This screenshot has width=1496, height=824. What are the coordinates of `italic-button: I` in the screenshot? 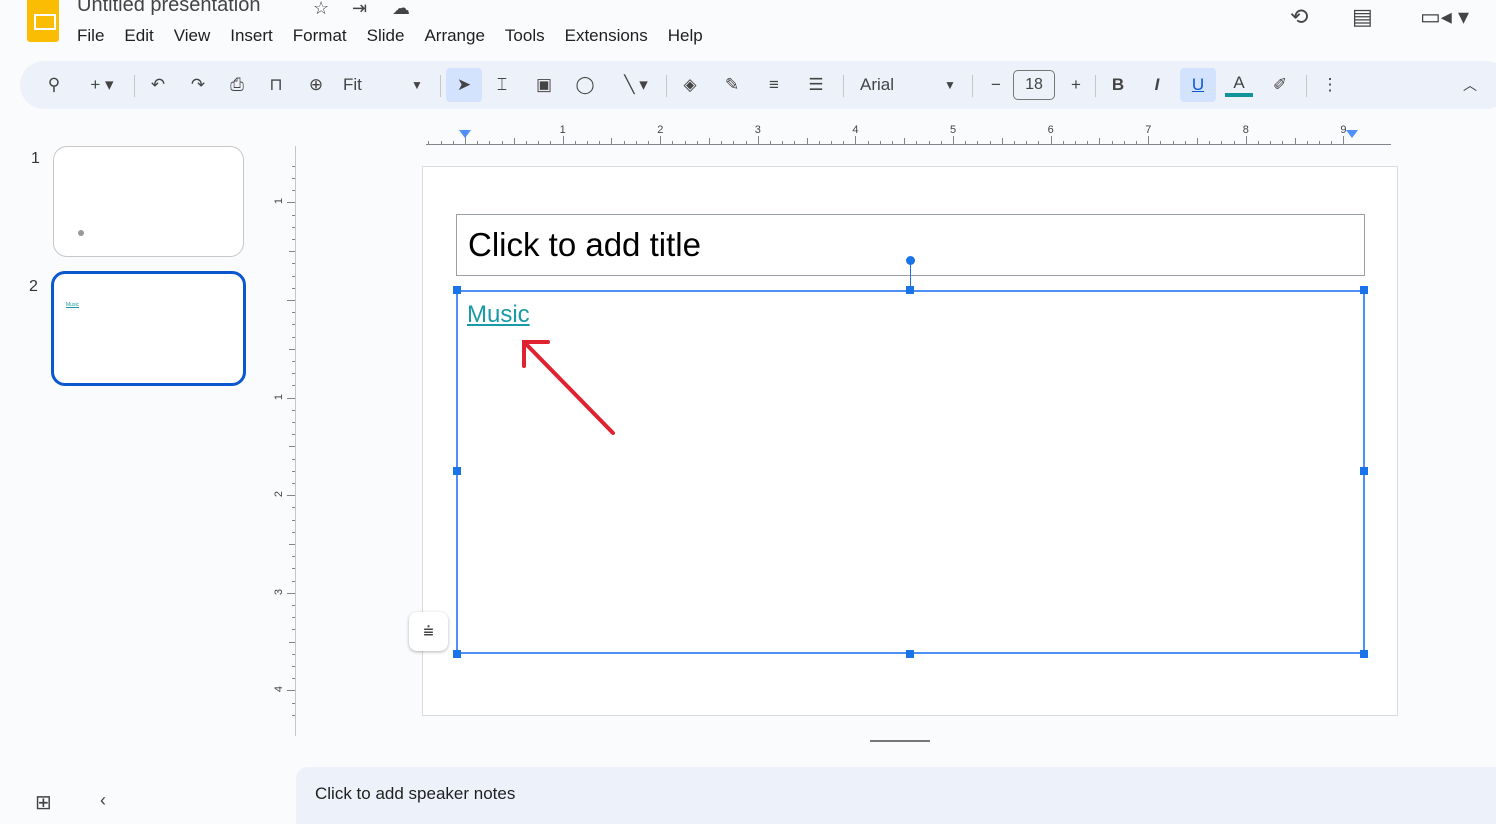 It's located at (1157, 85).